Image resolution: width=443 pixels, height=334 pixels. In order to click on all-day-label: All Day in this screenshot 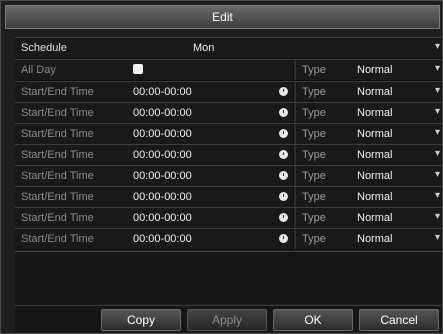, I will do `click(38, 70)`.